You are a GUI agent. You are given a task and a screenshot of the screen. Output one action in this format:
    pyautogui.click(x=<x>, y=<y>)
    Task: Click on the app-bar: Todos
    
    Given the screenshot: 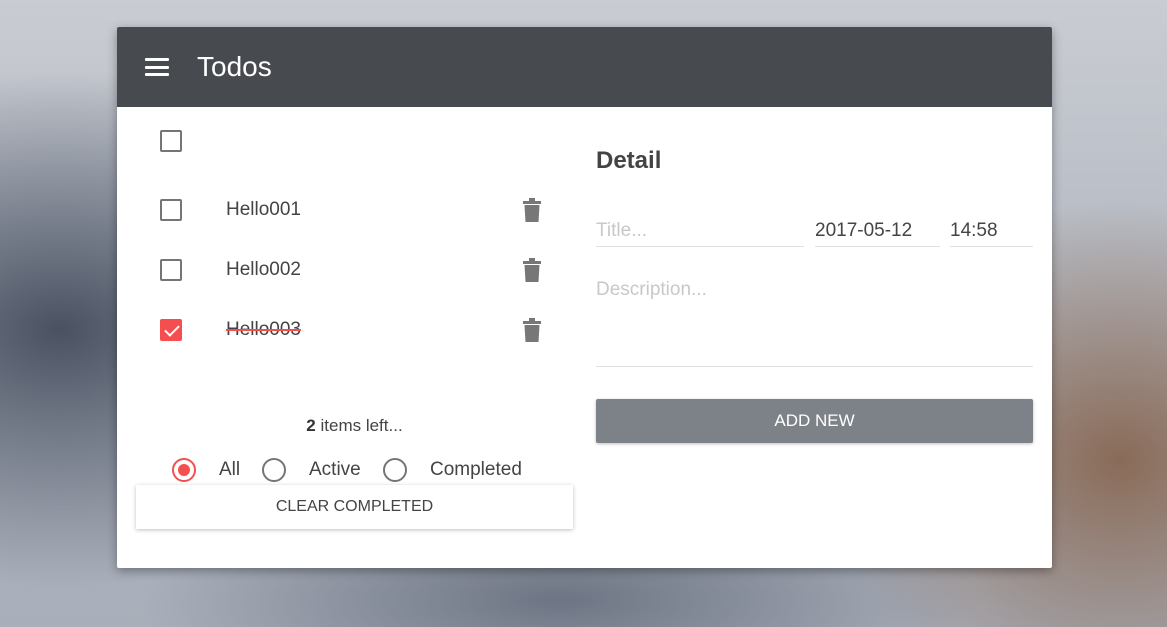 What is the action you would take?
    pyautogui.click(x=584, y=67)
    